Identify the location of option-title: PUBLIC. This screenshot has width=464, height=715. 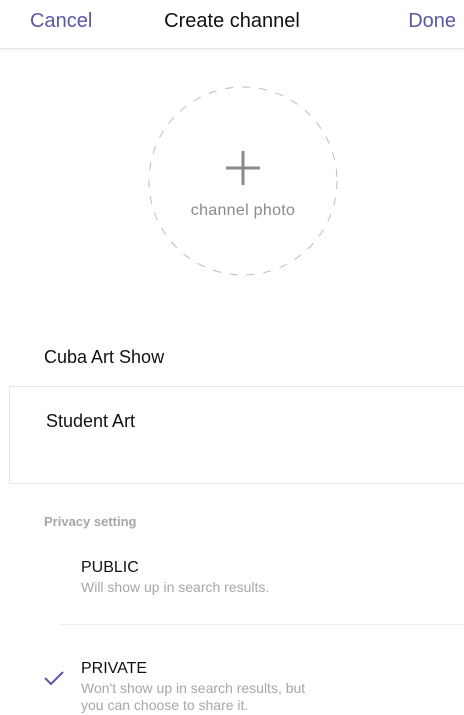
(110, 567).